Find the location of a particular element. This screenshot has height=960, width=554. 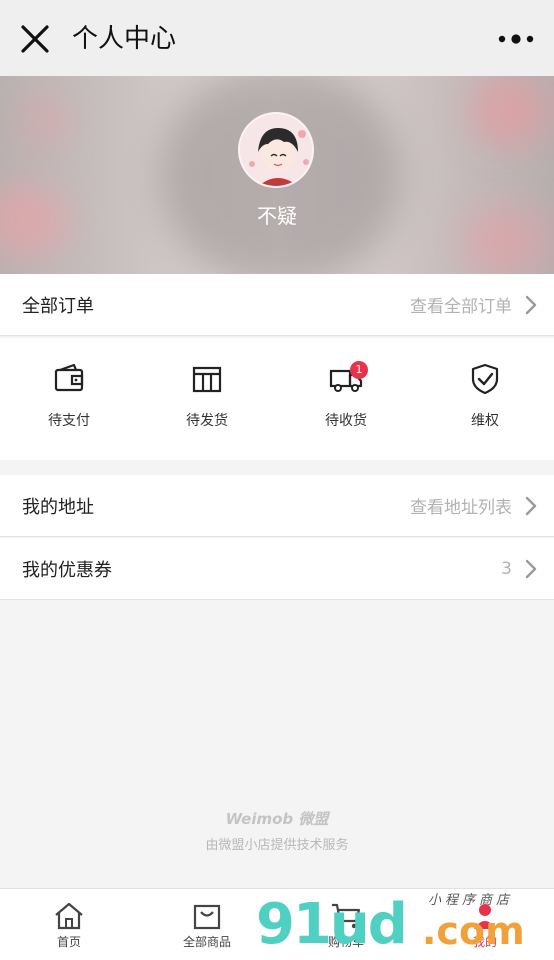

order-status-label: 待收货 is located at coordinates (346, 421).